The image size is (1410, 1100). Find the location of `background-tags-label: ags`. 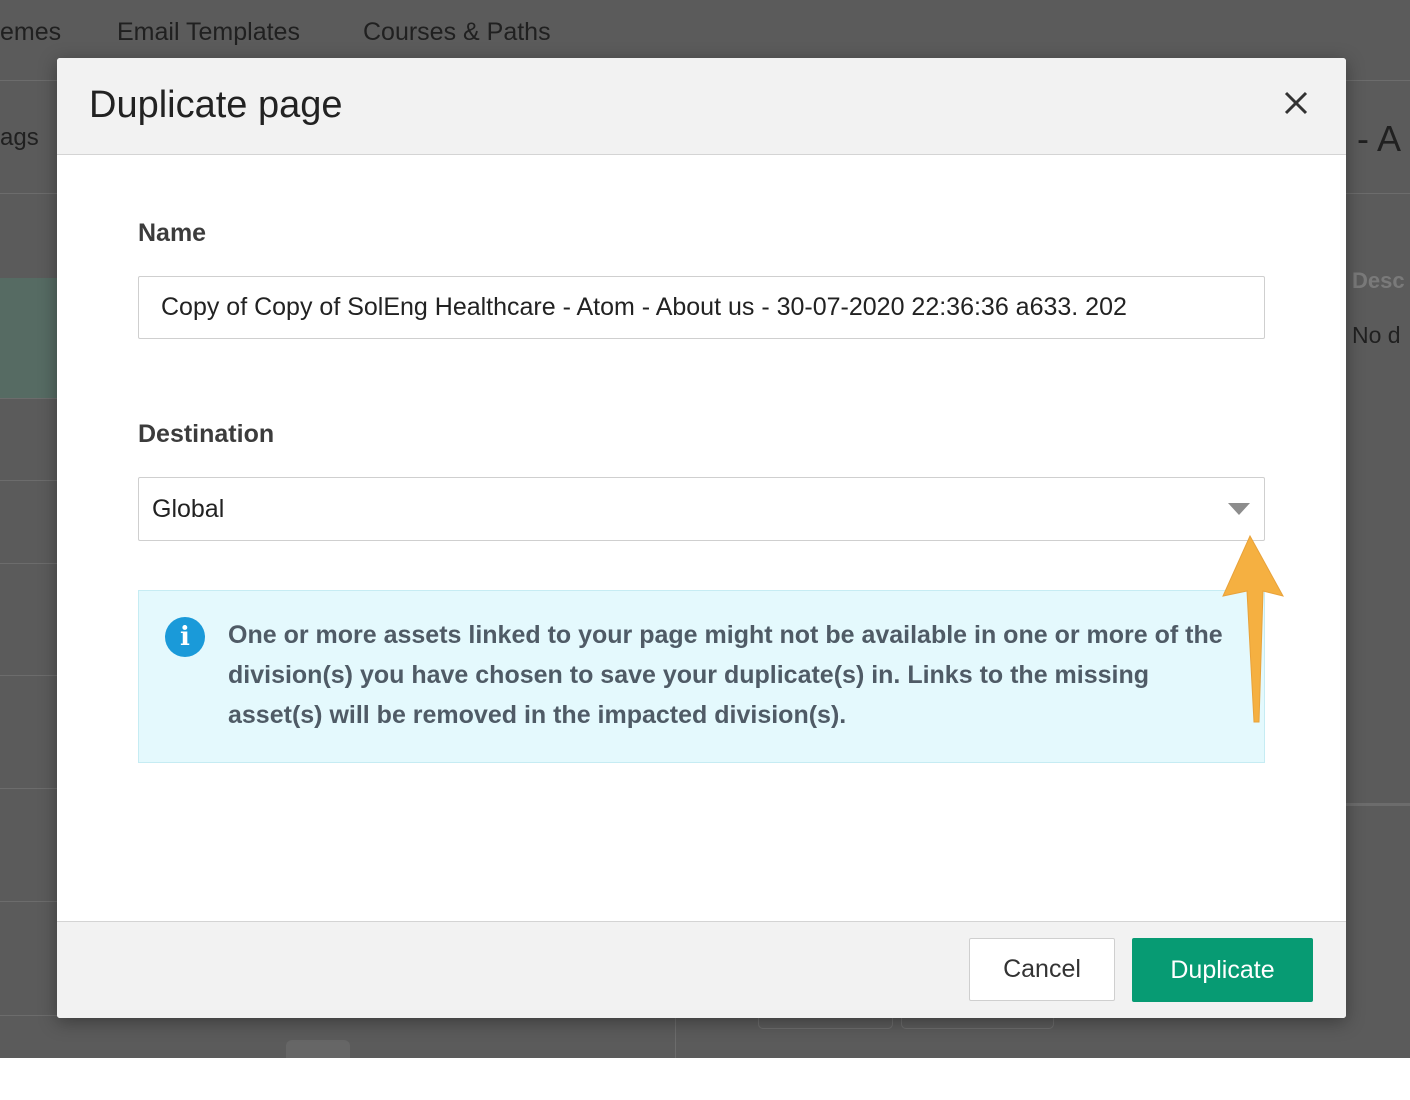

background-tags-label: ags is located at coordinates (19, 137).